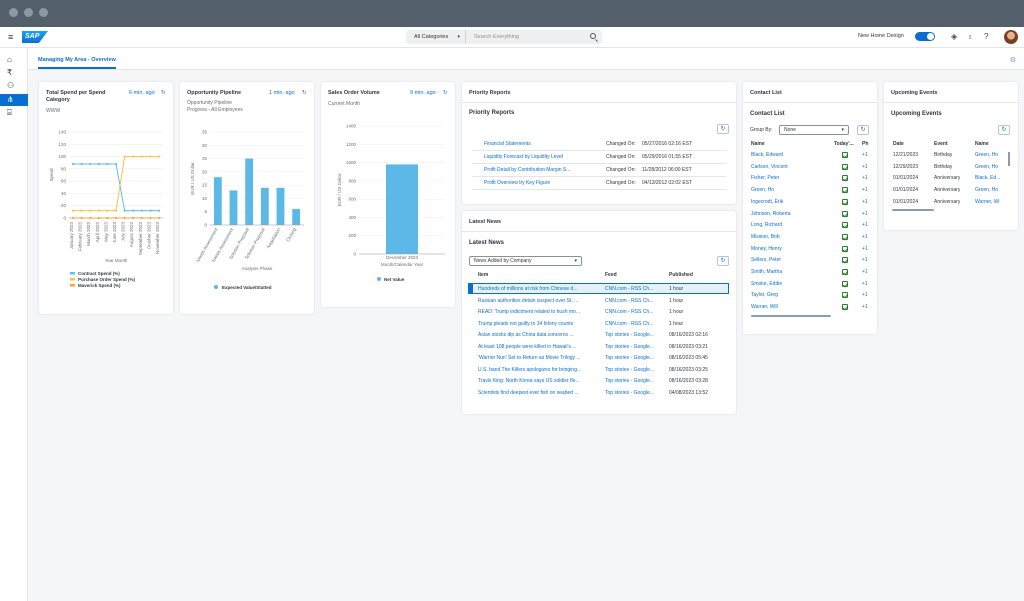 The image size is (1024, 601). I want to click on legend-label: Maverick Spend (%), so click(99, 285).